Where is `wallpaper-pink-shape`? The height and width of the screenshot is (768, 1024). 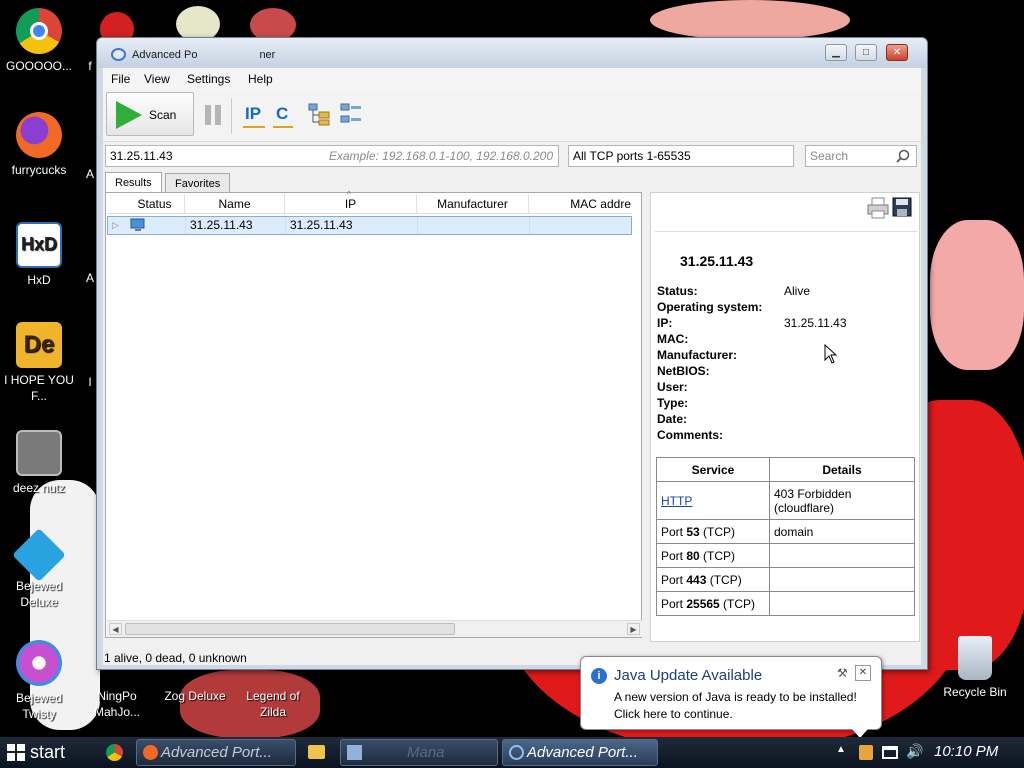 wallpaper-pink-shape is located at coordinates (977, 295).